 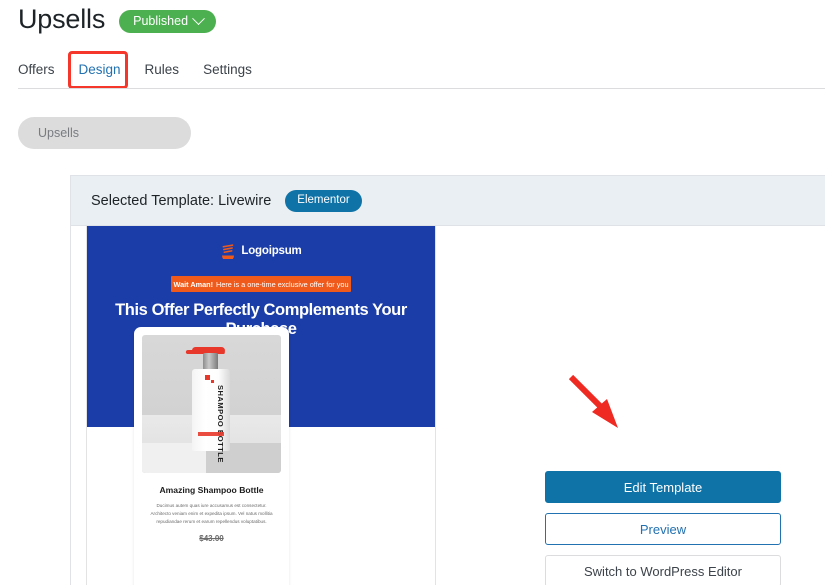 I want to click on preview-column-right-divider, so click(x=435, y=405).